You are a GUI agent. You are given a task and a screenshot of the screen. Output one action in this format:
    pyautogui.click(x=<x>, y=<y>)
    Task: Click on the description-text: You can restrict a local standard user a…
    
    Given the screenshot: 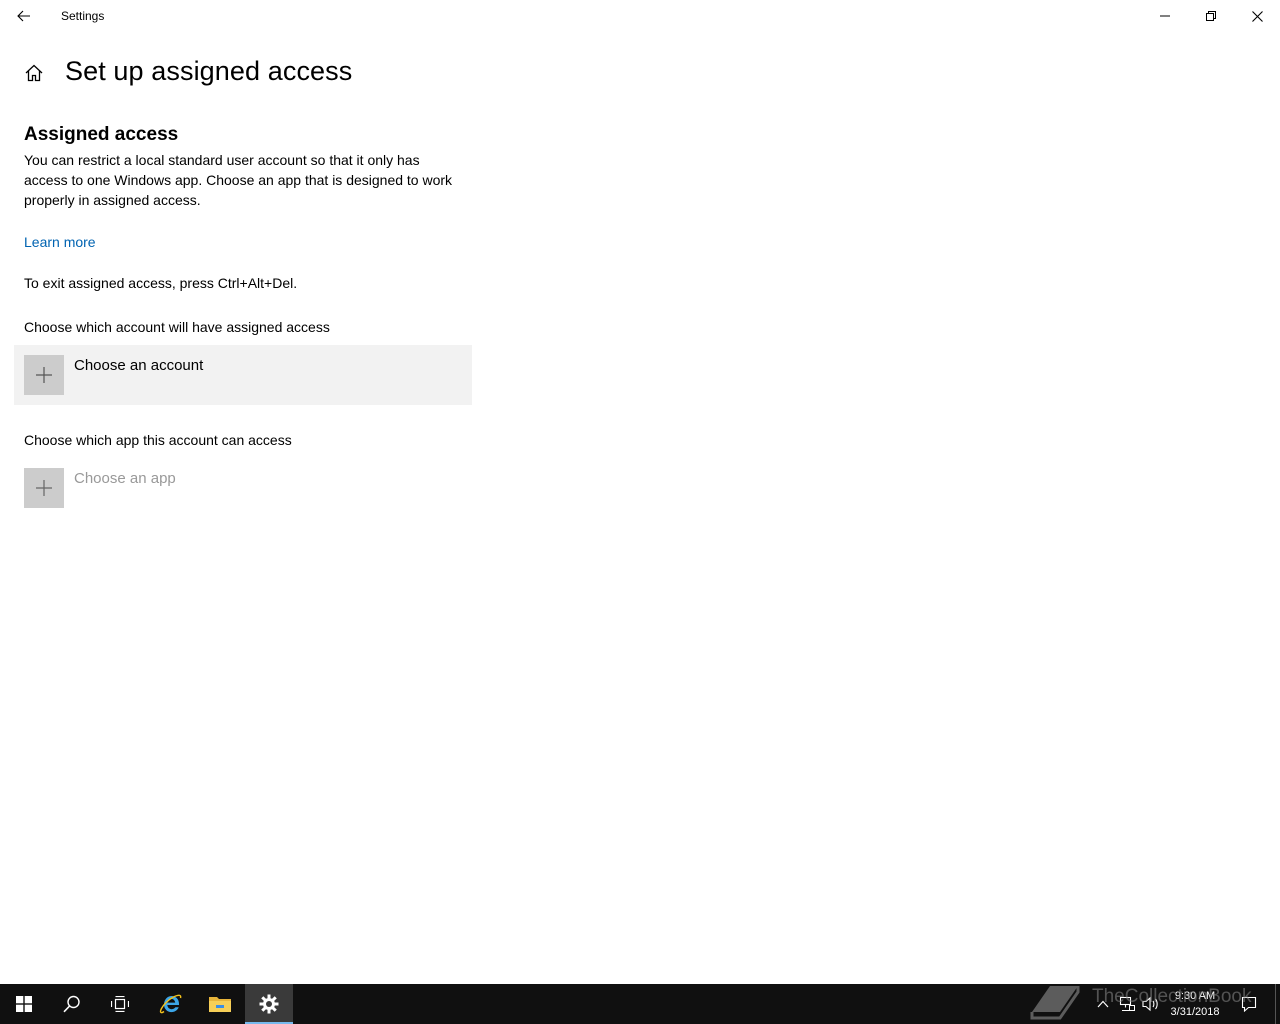 What is the action you would take?
    pyautogui.click(x=238, y=180)
    